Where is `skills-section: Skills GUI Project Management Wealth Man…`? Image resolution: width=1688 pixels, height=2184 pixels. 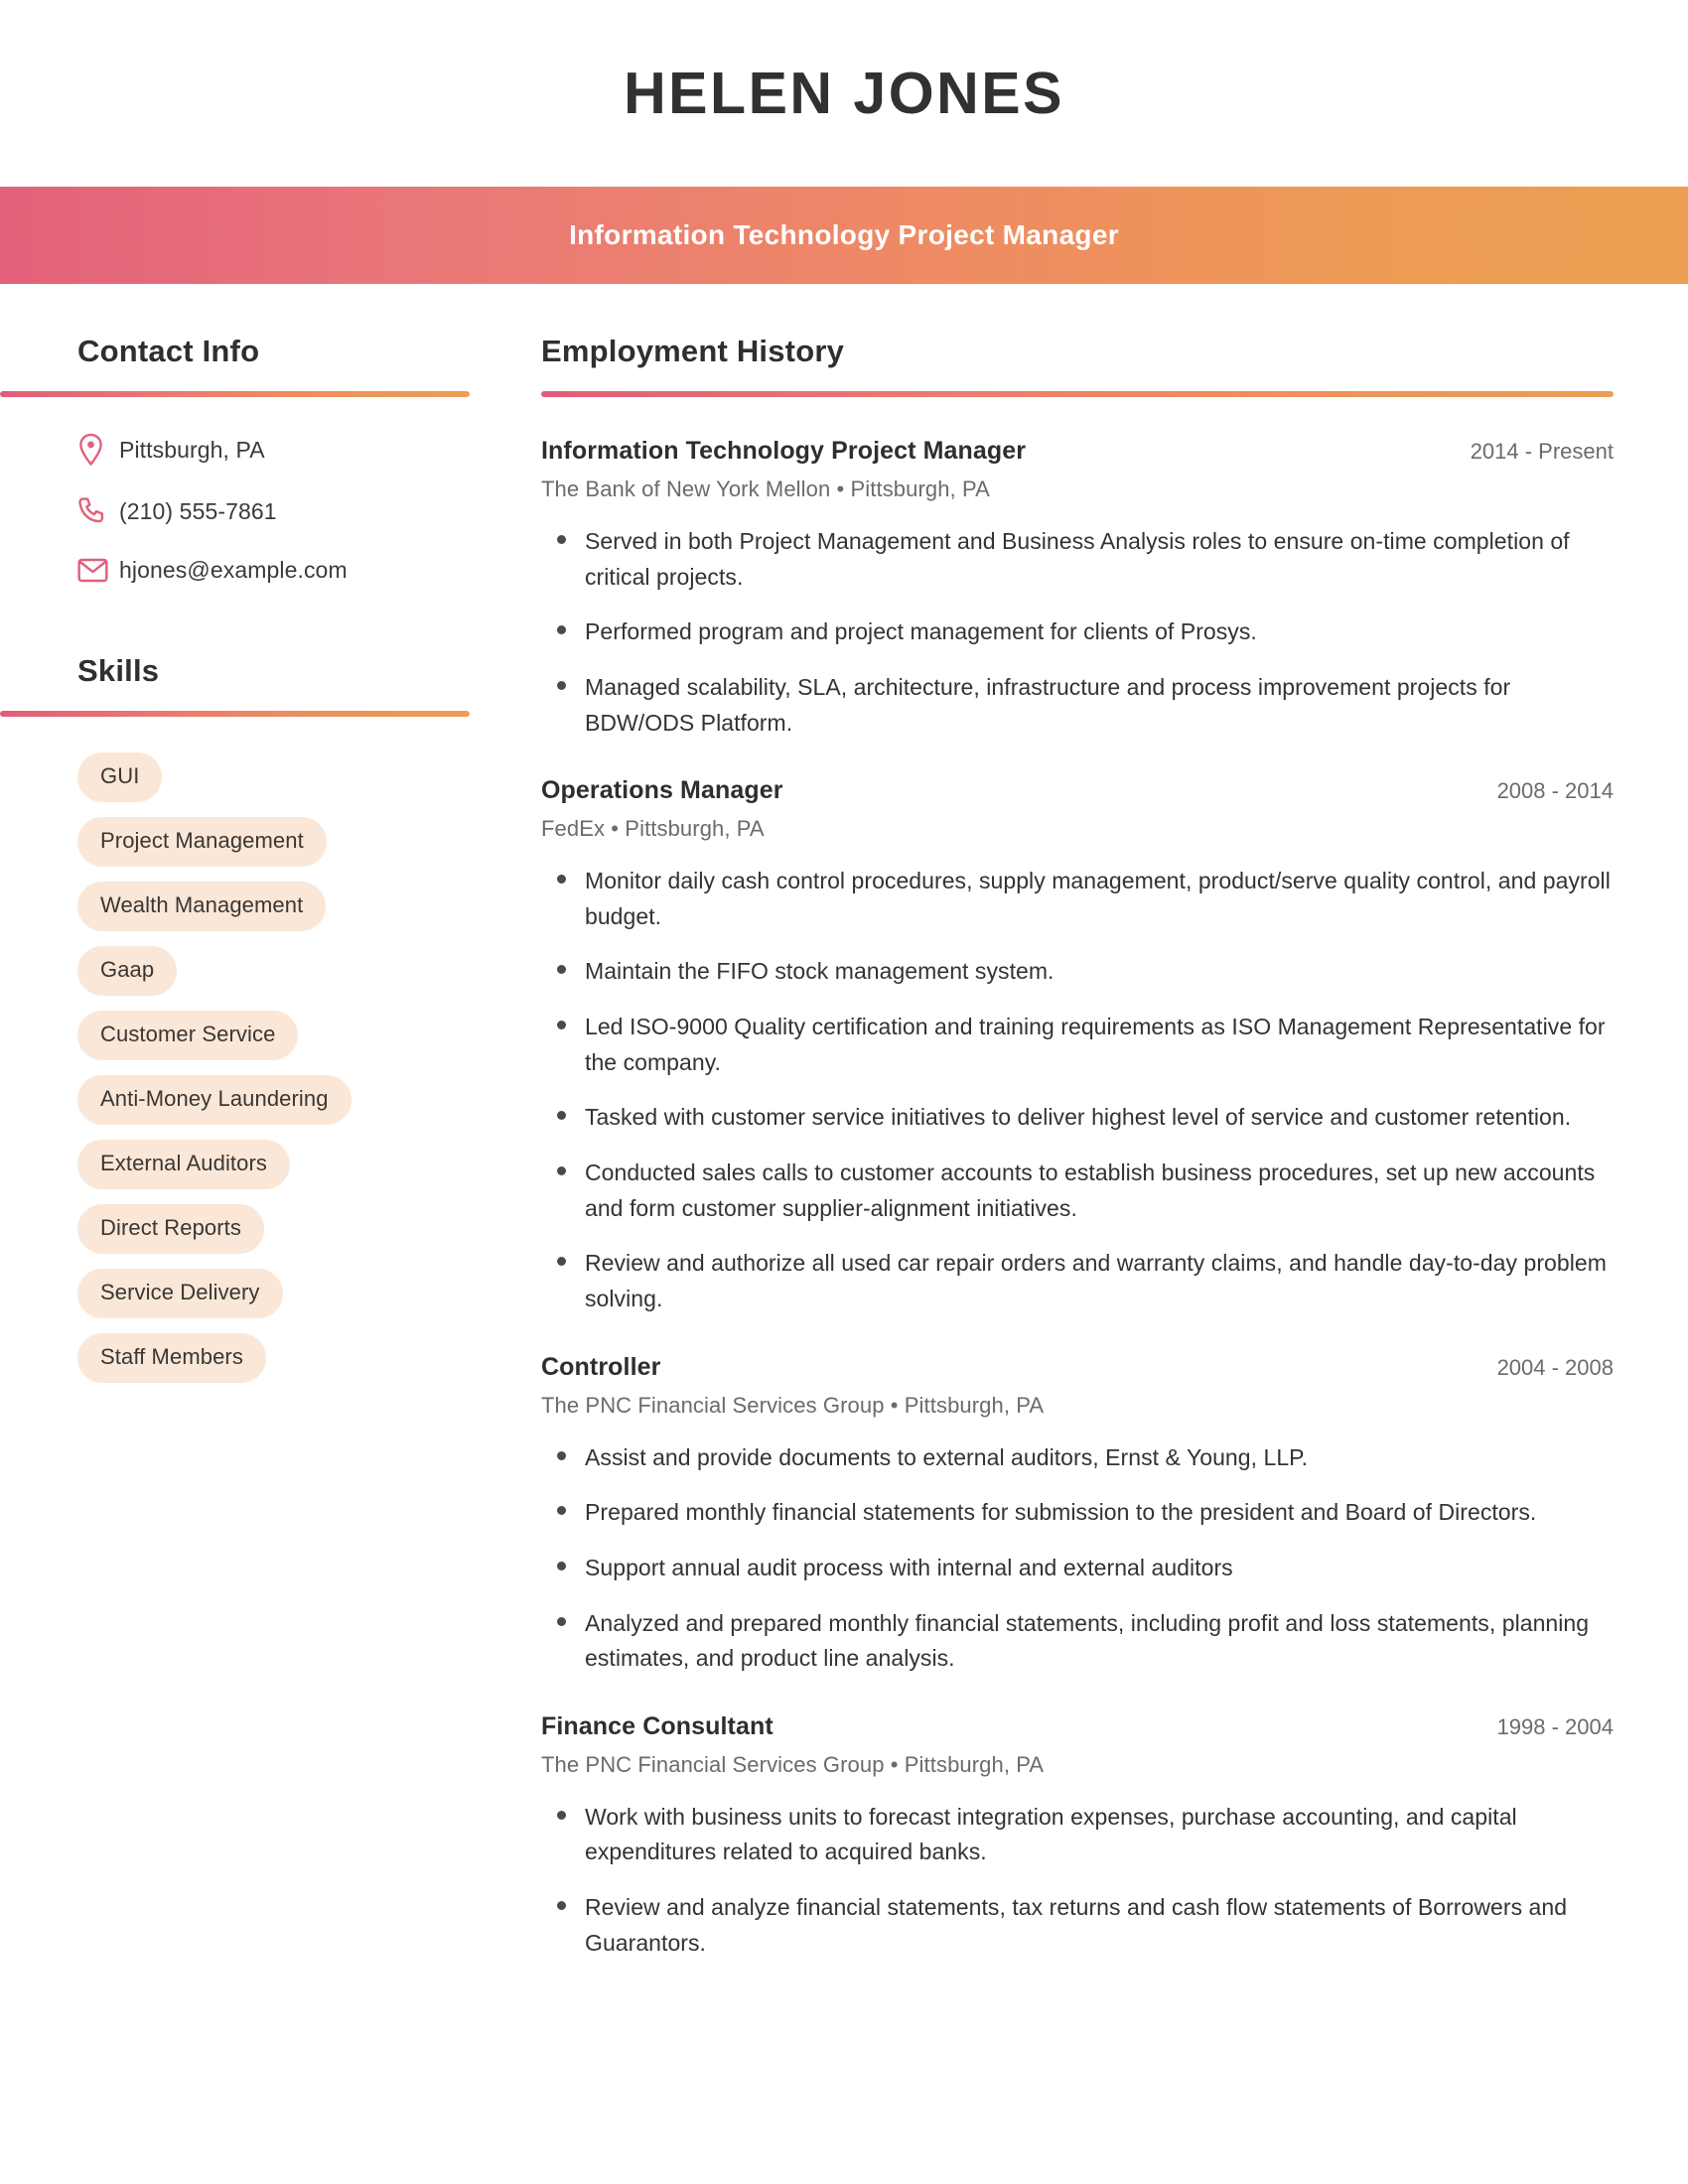
skills-section: Skills GUI Project Management Wealth Man… is located at coordinates (235, 1025).